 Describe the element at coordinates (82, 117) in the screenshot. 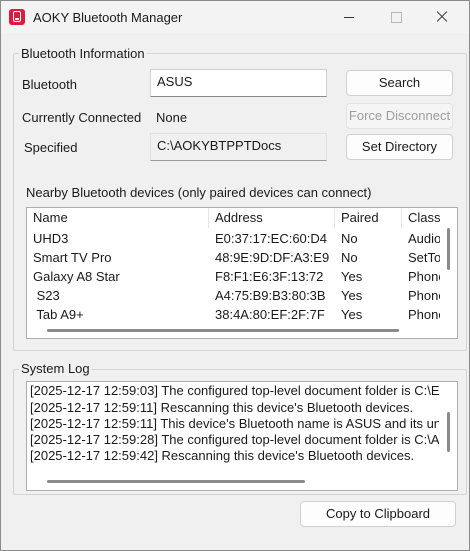

I see `connected-label: Currently Connected` at that location.